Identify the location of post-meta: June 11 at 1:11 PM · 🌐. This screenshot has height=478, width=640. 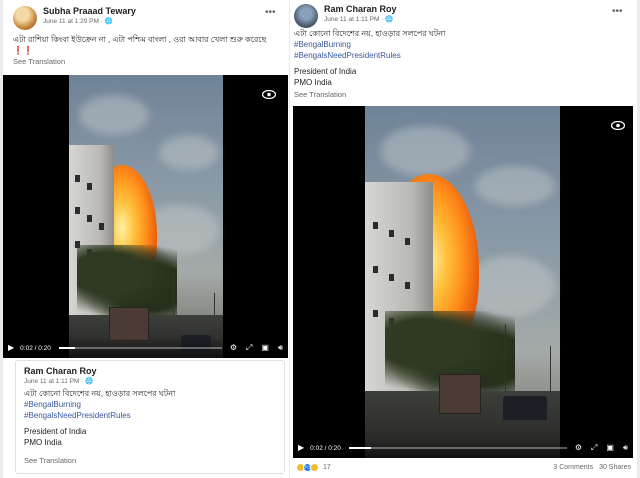
(360, 19).